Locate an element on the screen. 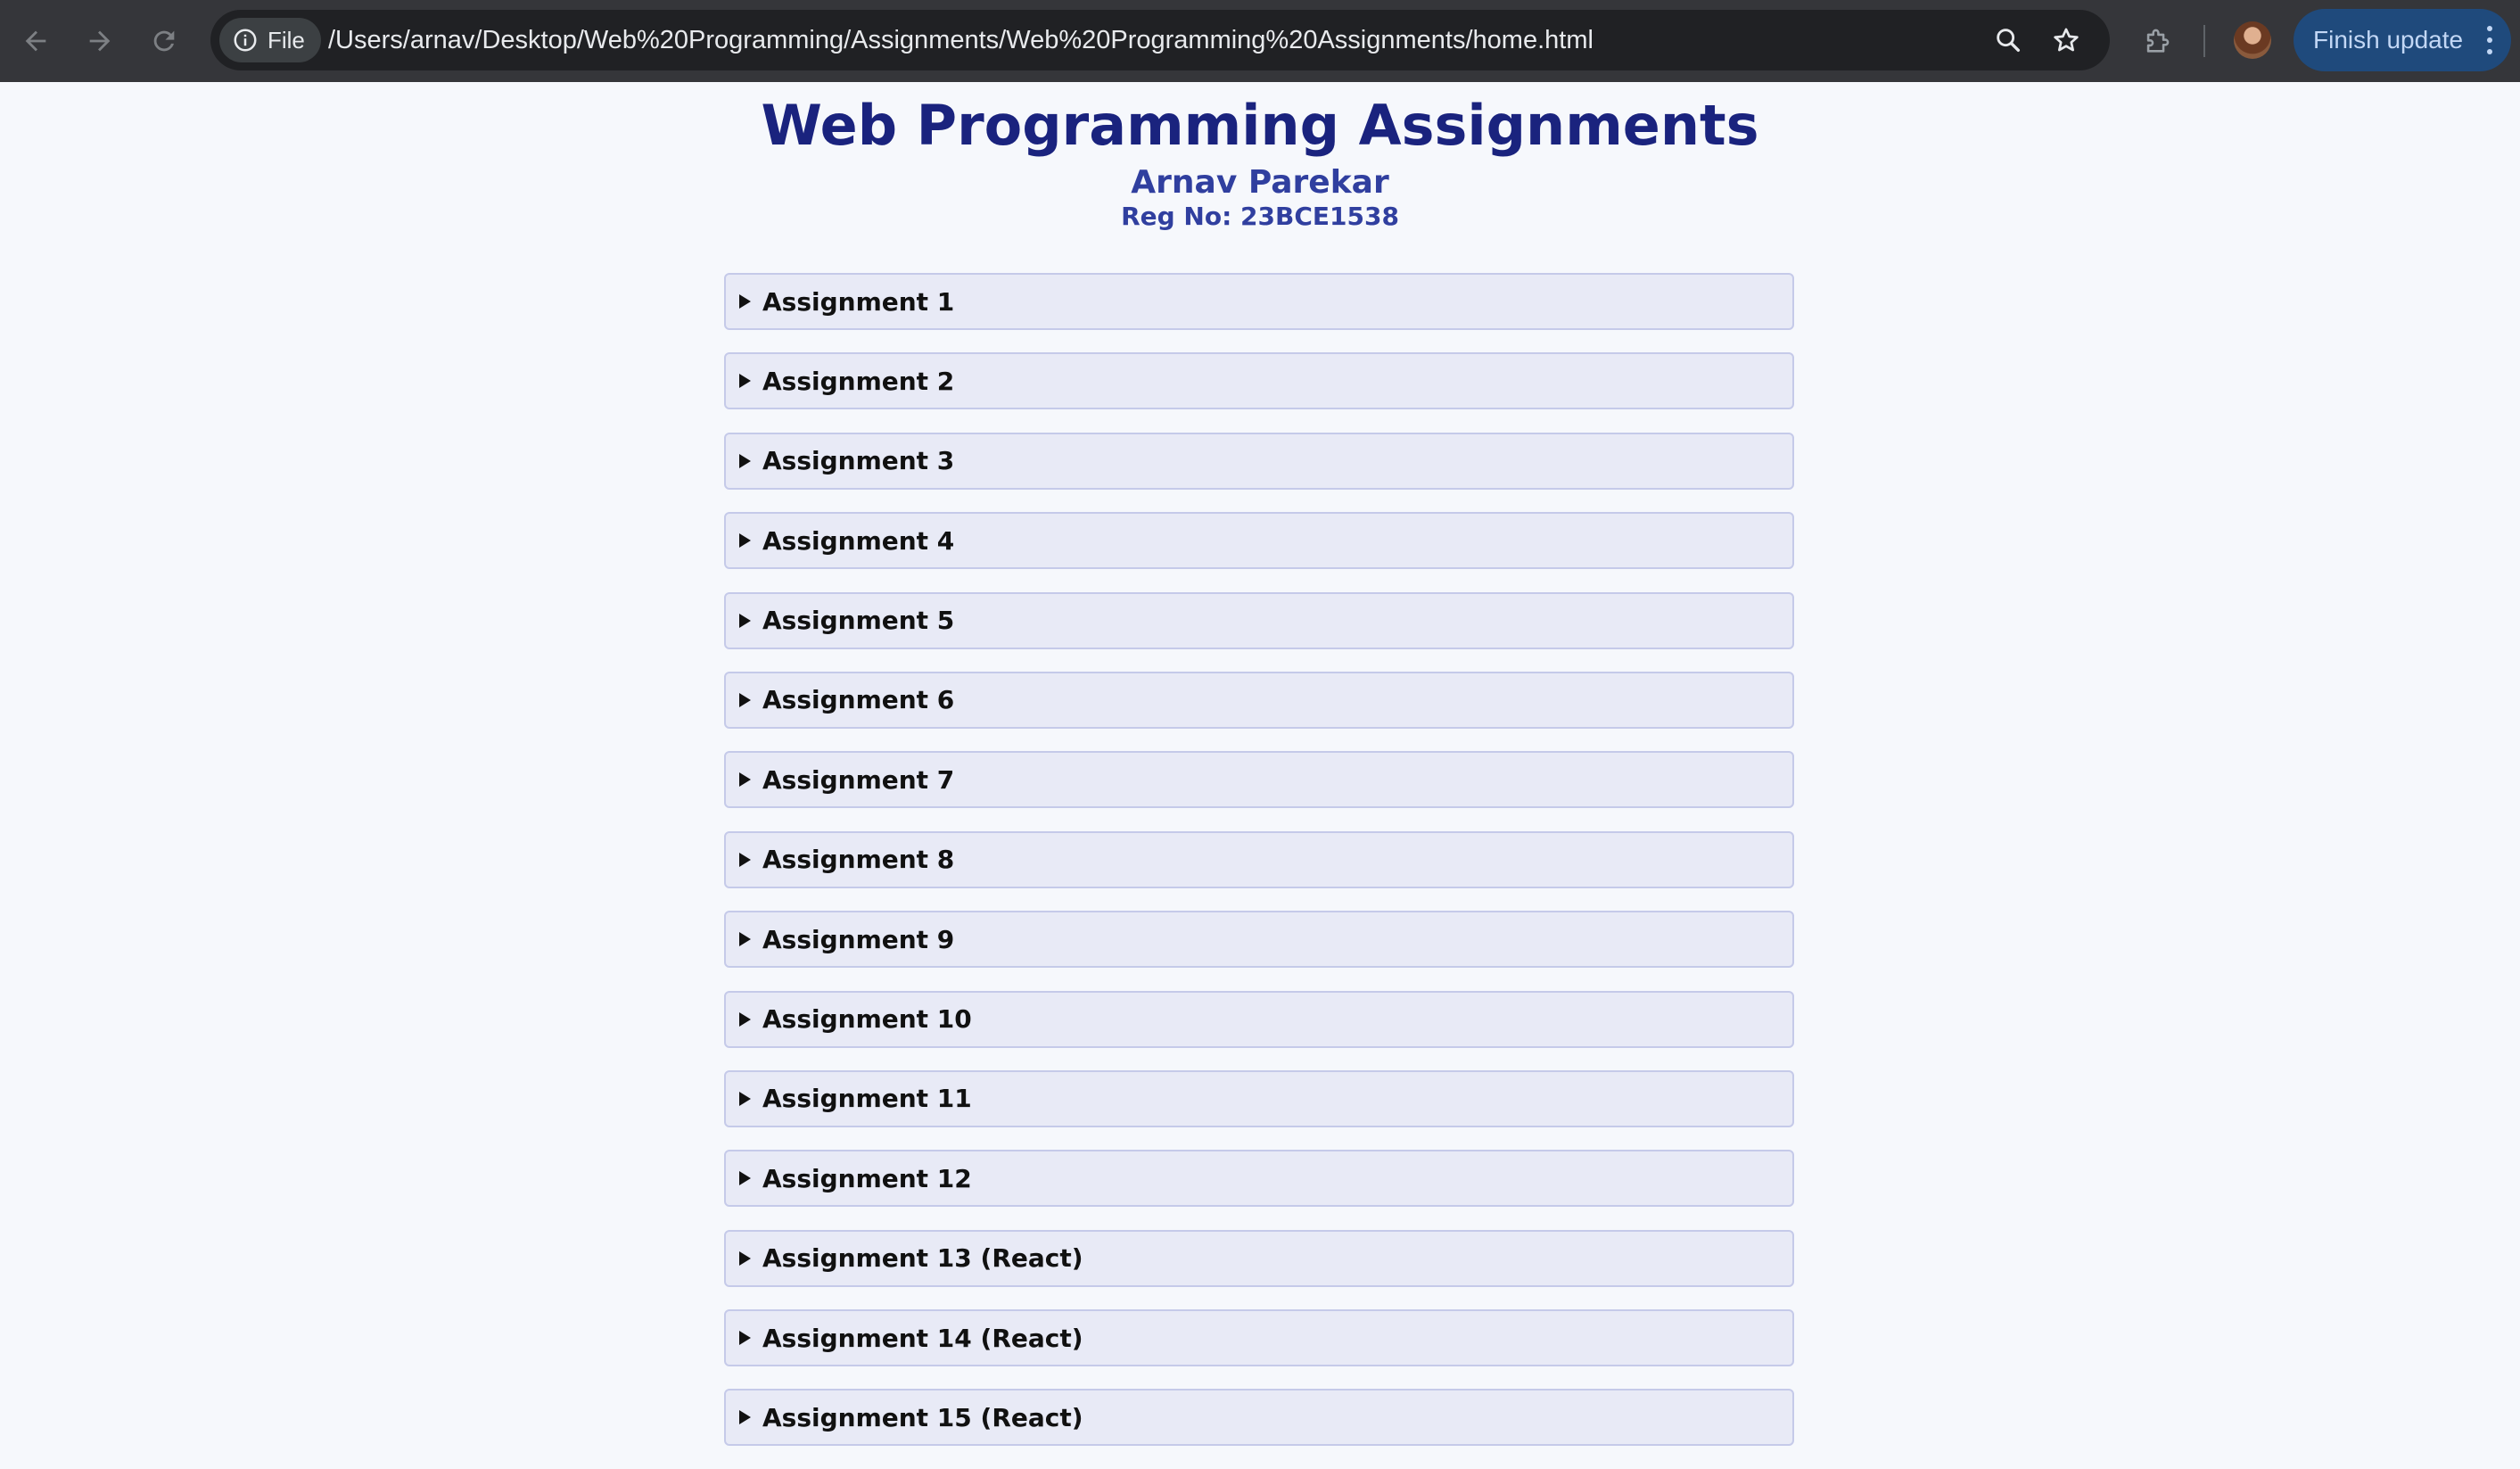  assignment-label: Assignment 2 is located at coordinates (859, 381).